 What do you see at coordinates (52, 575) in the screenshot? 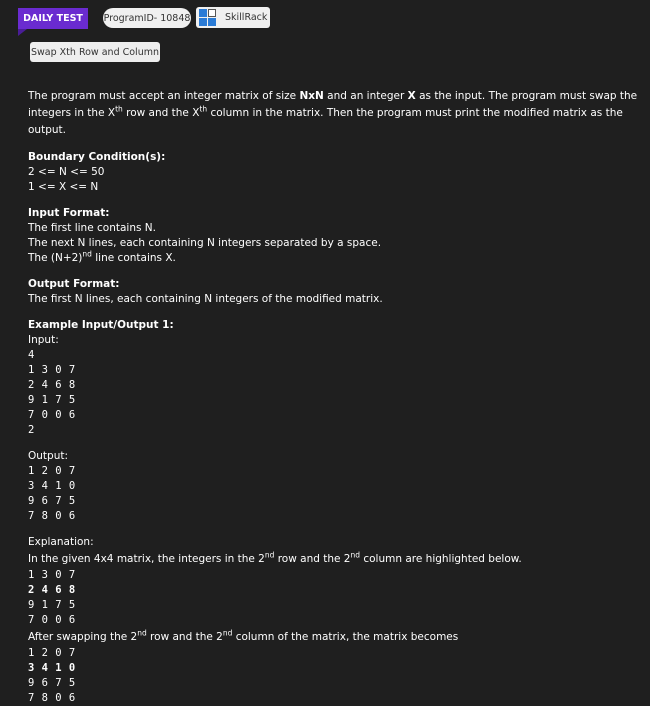
I see `given-matrix-row: 1 3 0 7` at bounding box center [52, 575].